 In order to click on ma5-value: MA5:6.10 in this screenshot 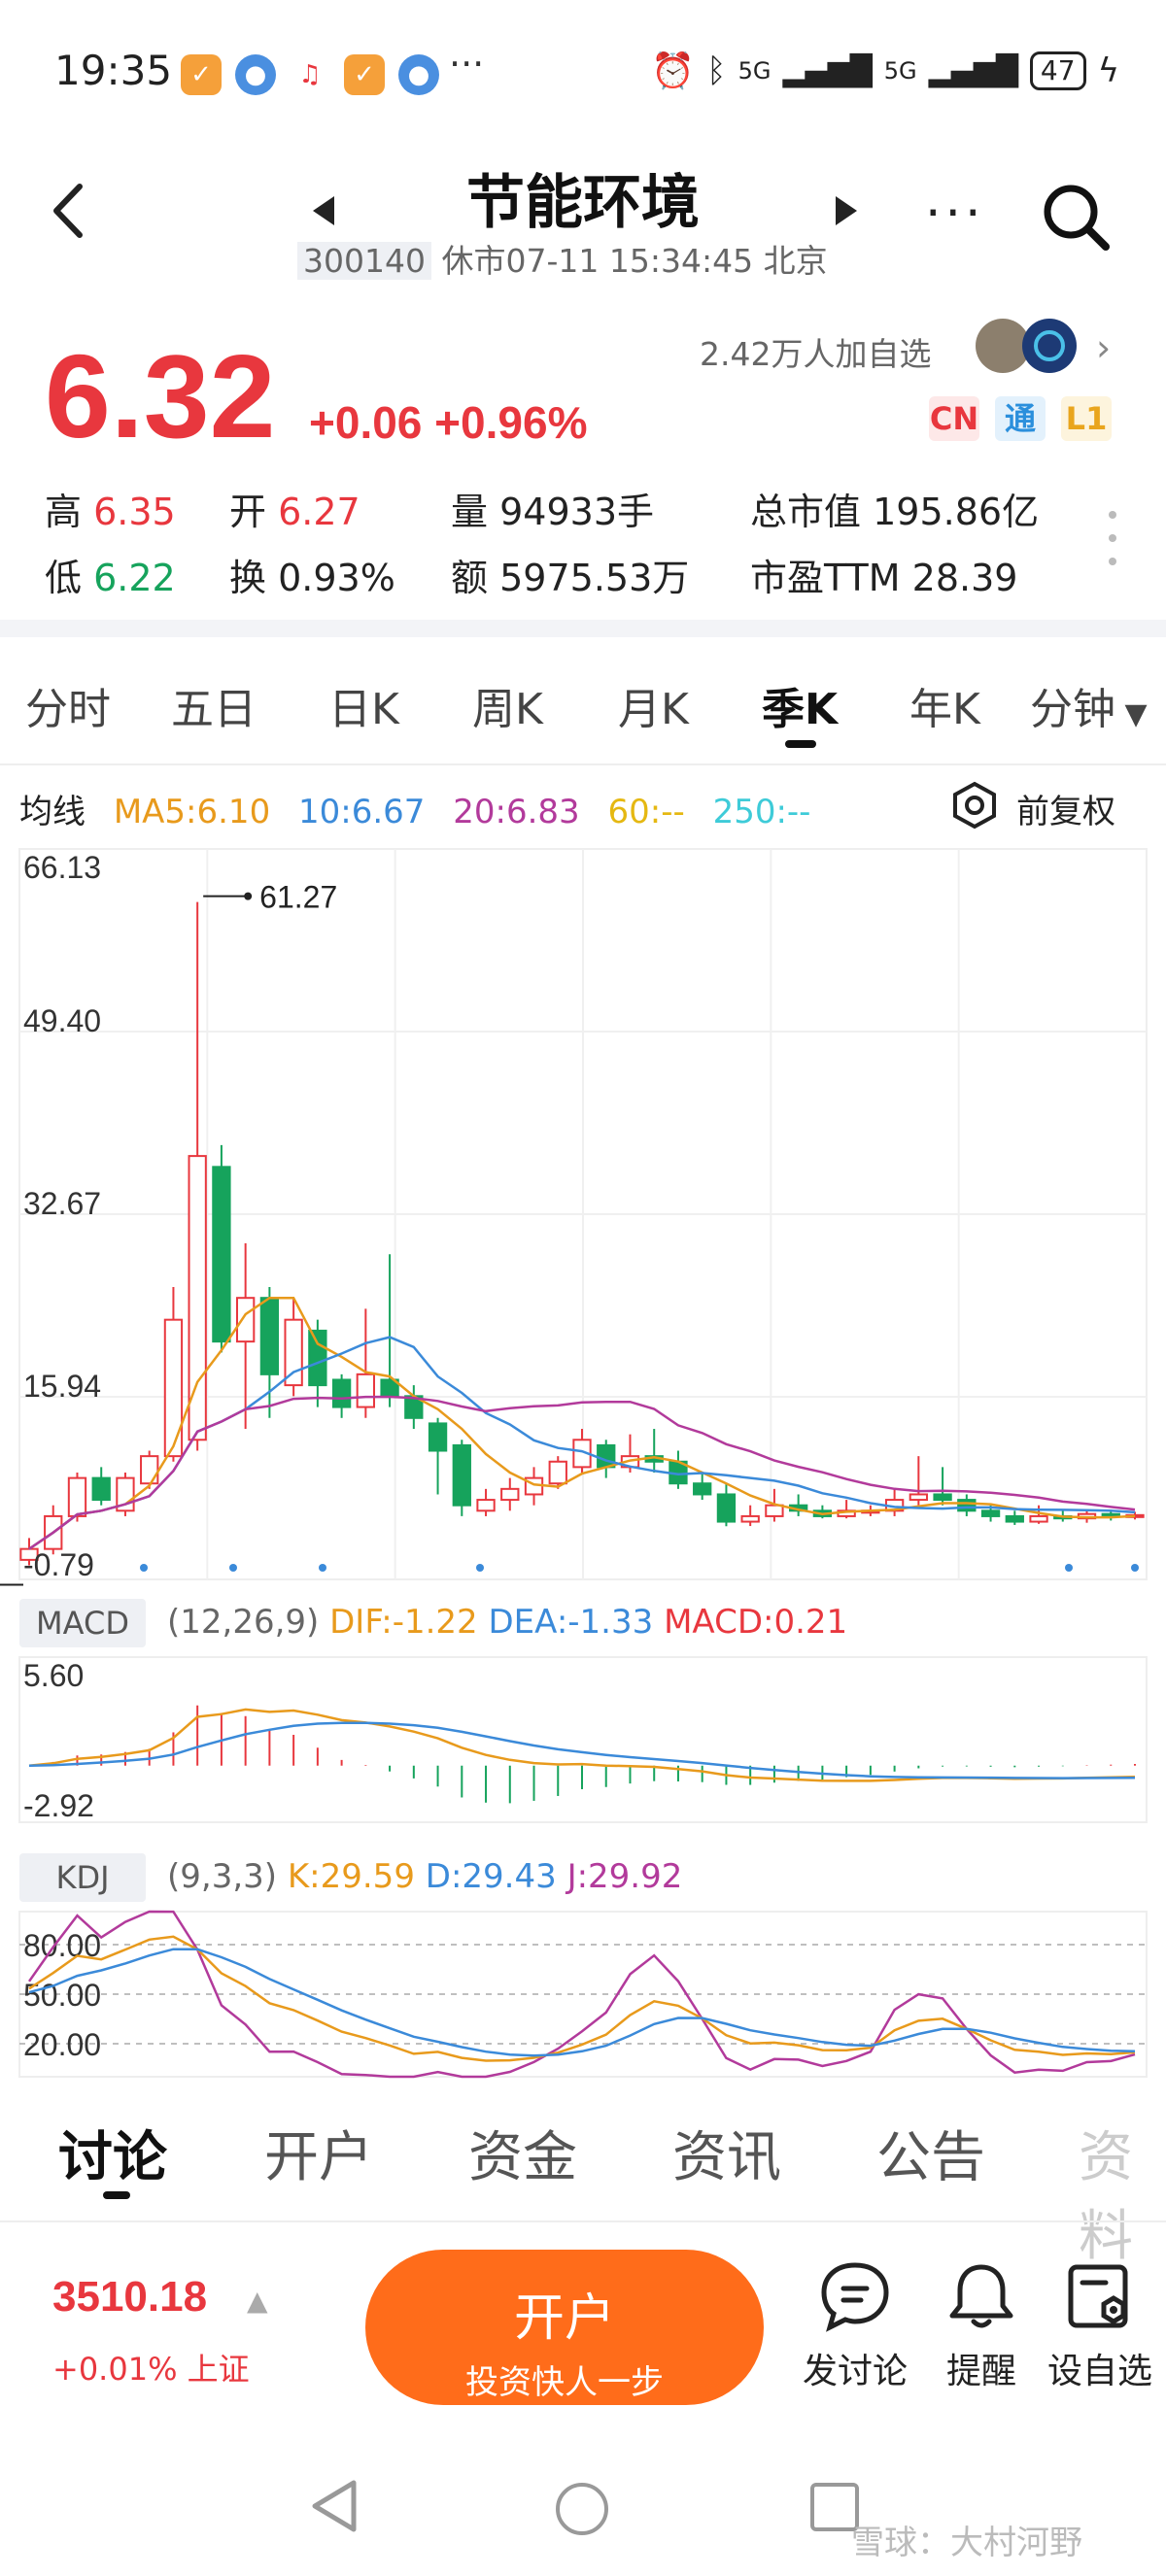, I will do `click(192, 812)`.